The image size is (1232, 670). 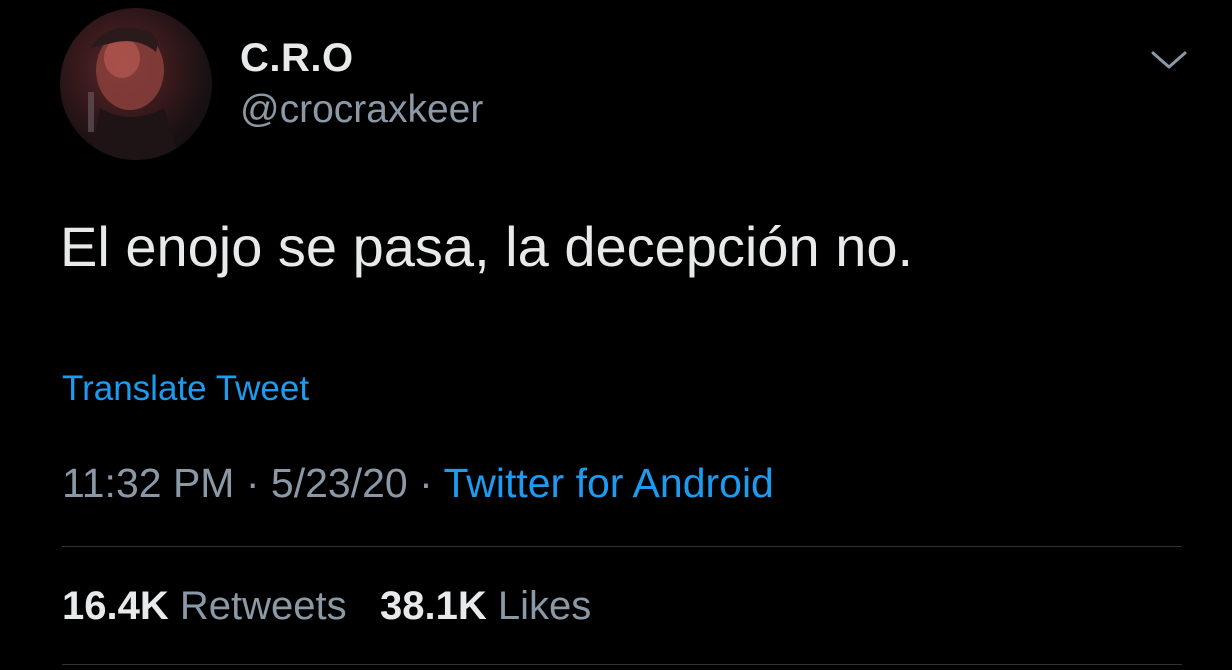 I want to click on retweets-count: 16.4K, so click(x=115, y=606).